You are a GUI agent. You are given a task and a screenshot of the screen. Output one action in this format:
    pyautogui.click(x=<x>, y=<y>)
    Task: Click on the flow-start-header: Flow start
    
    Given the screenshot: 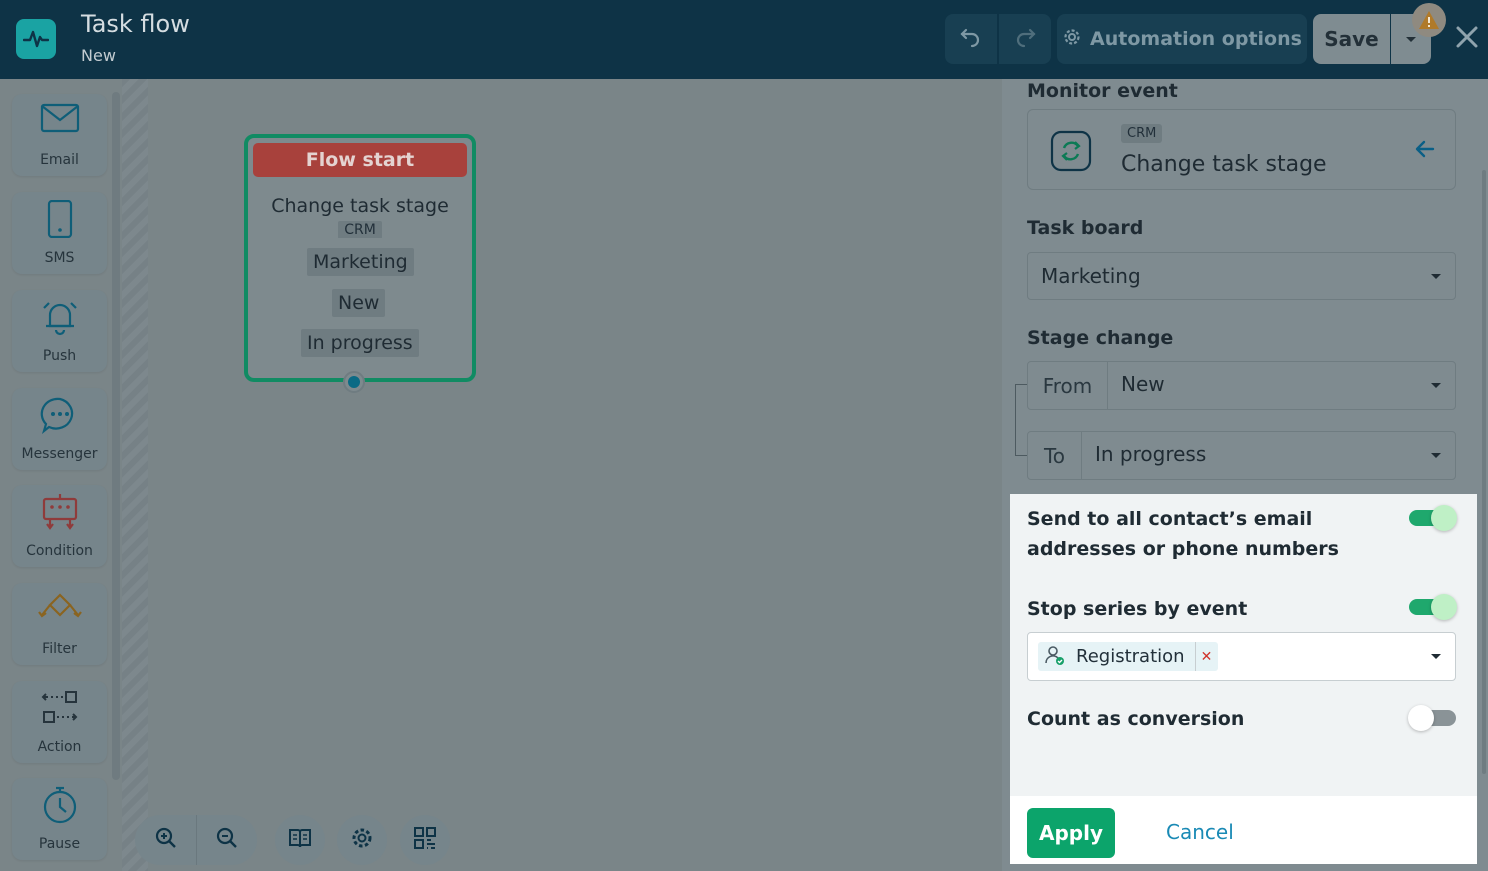 What is the action you would take?
    pyautogui.click(x=360, y=160)
    